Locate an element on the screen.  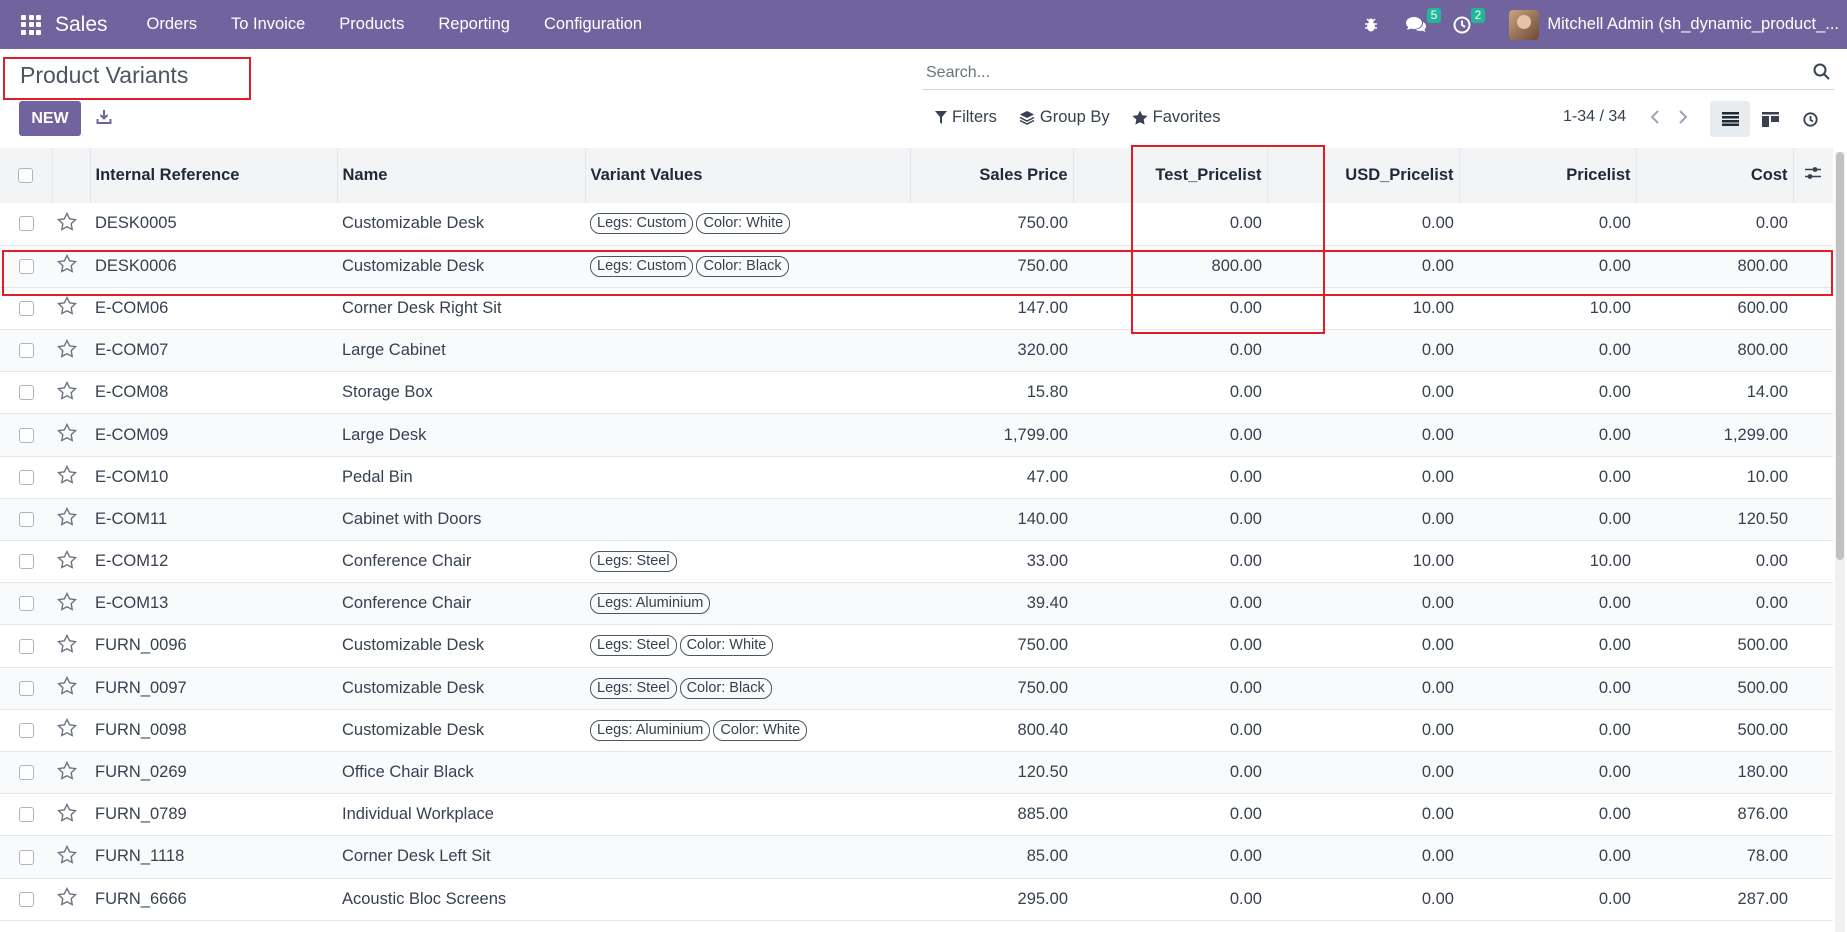
kanban-view-icon is located at coordinates (1770, 119).